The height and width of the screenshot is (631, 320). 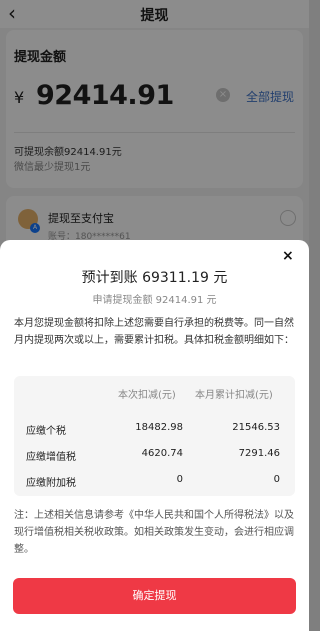 I want to click on row-month-value: 0, so click(x=276, y=479).